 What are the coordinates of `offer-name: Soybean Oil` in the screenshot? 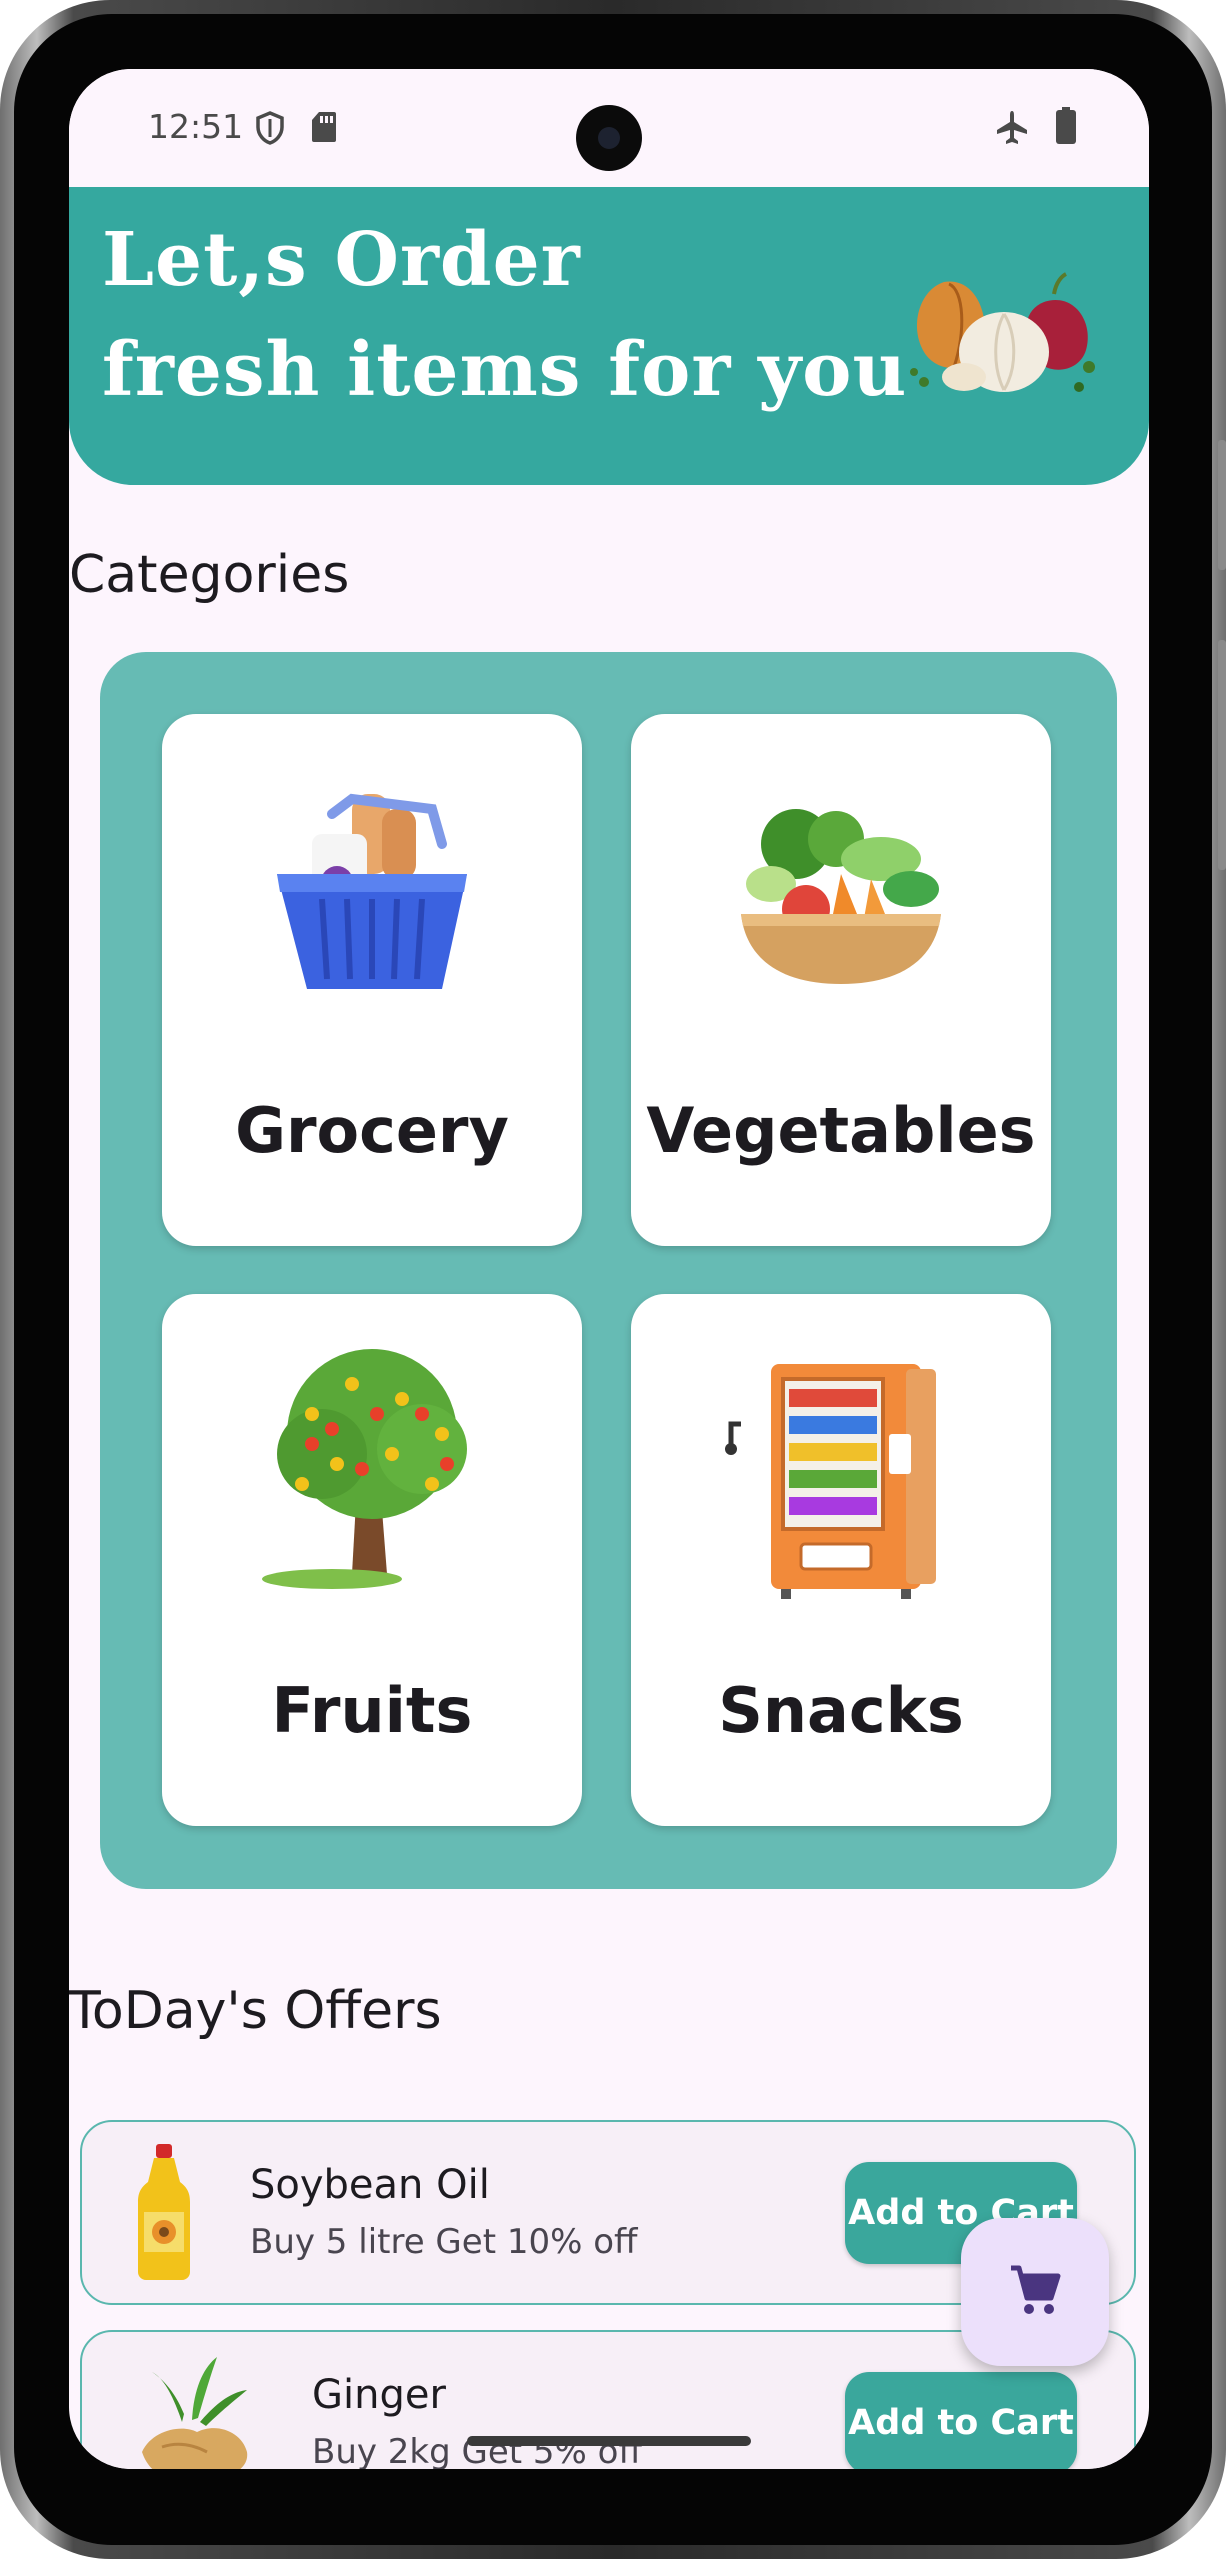 It's located at (370, 2185).